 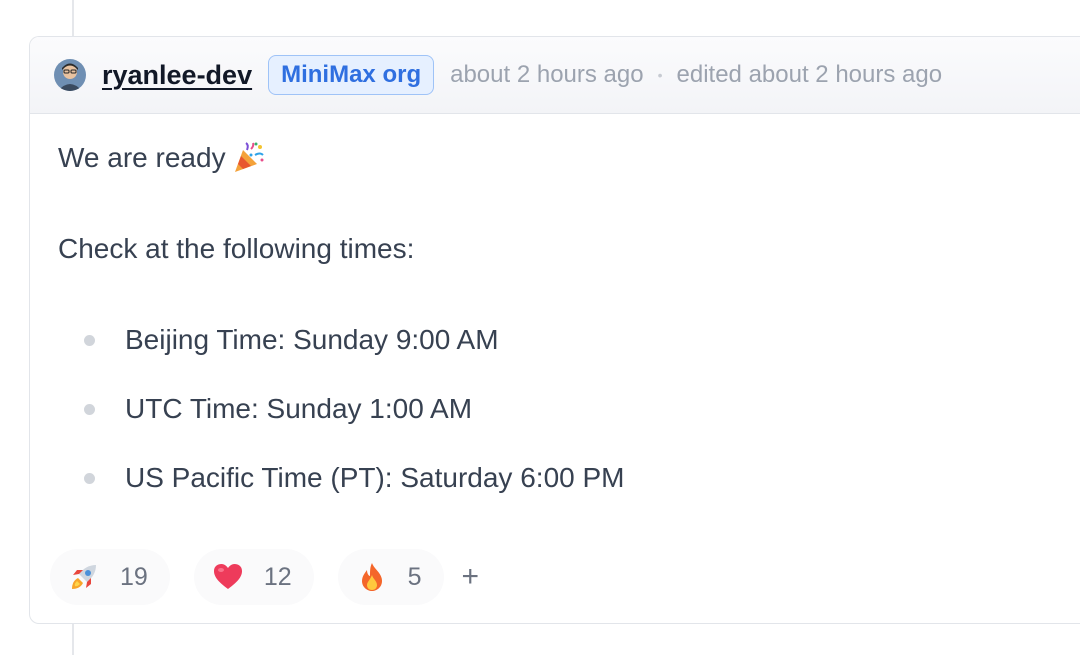 I want to click on party-popper-icon, so click(x=249, y=158).